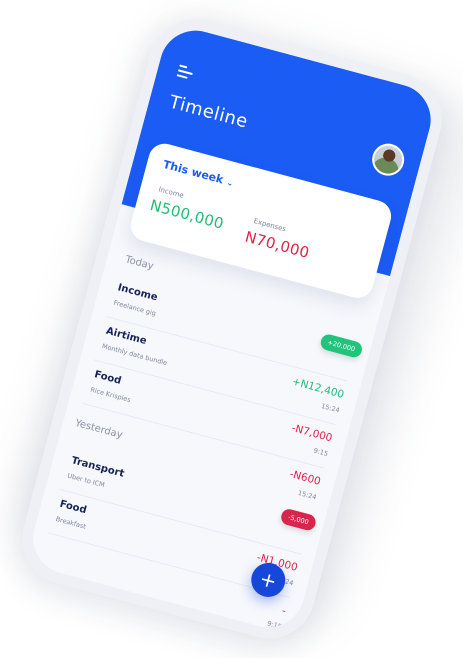 This screenshot has width=463, height=658. Describe the element at coordinates (284, 611) in the screenshot. I see `transaction-amount: -` at that location.